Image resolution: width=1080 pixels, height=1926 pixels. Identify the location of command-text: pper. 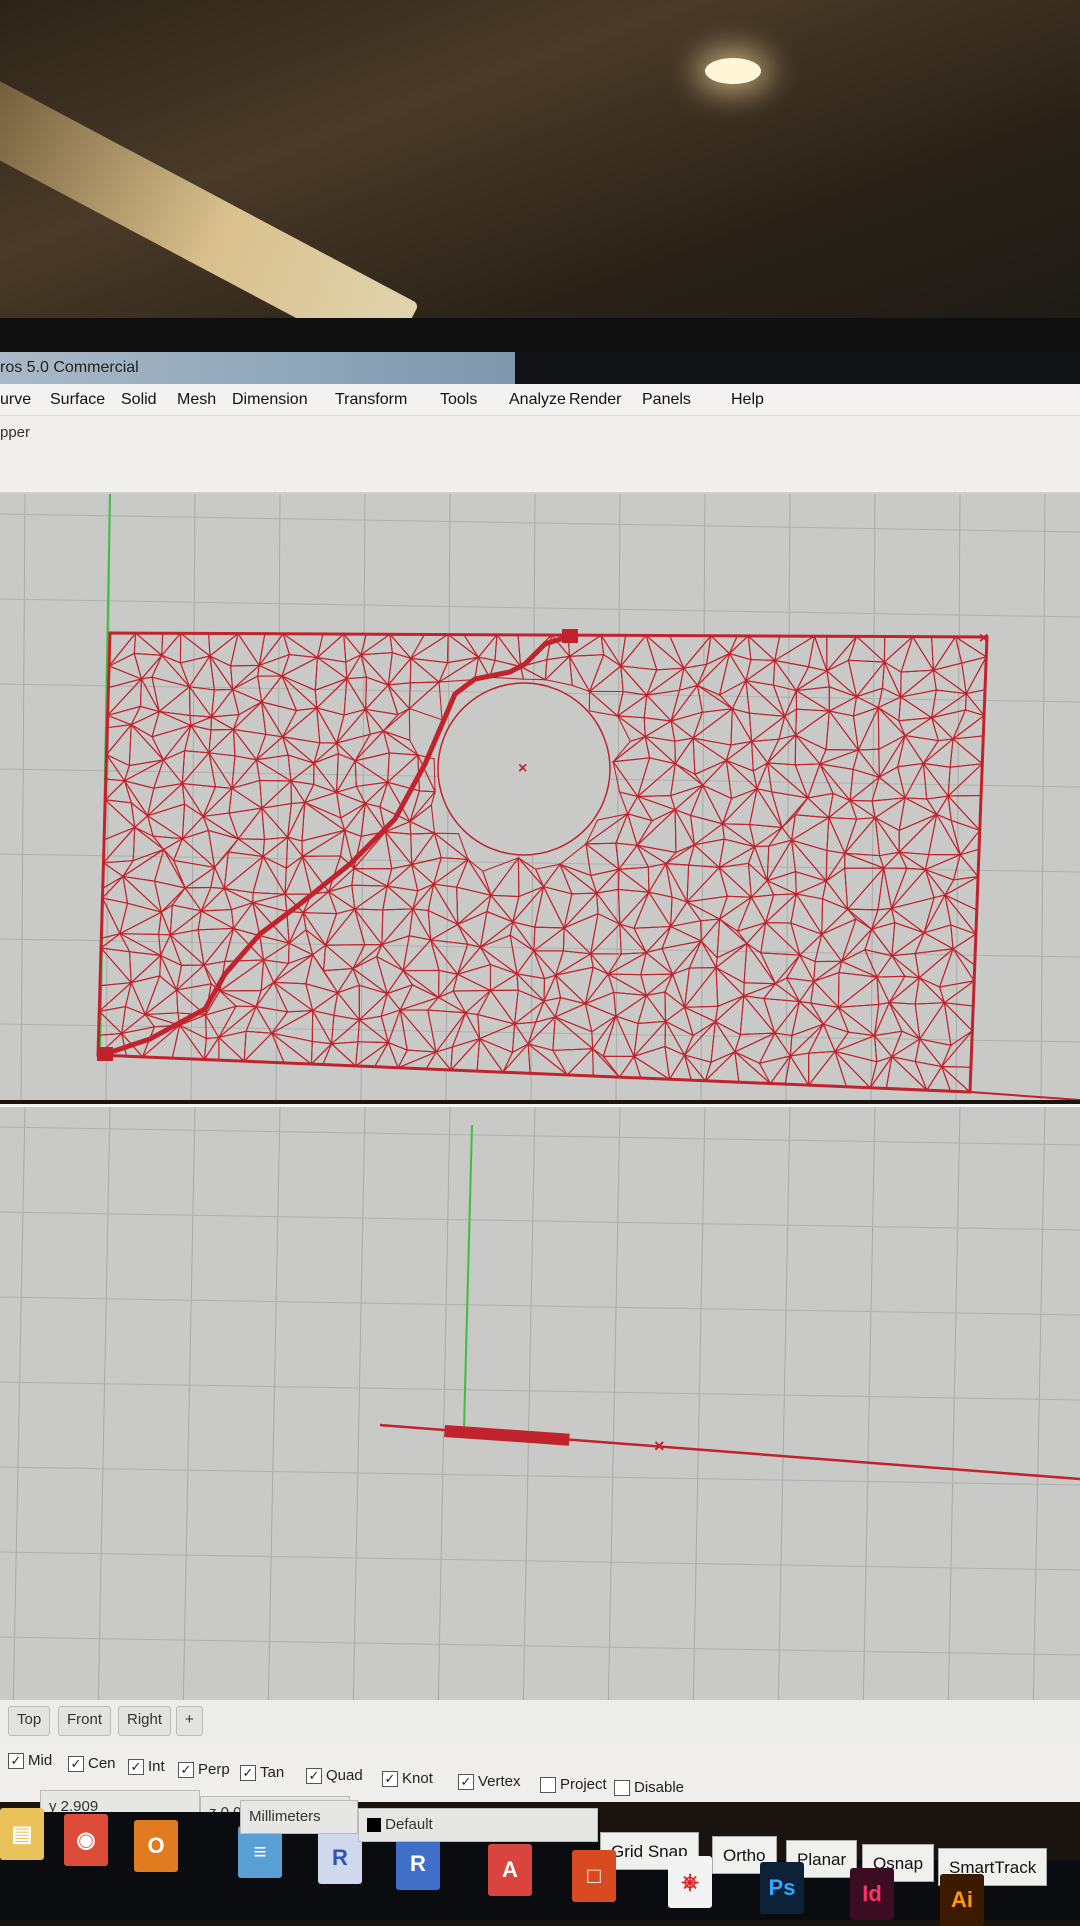
(15, 432).